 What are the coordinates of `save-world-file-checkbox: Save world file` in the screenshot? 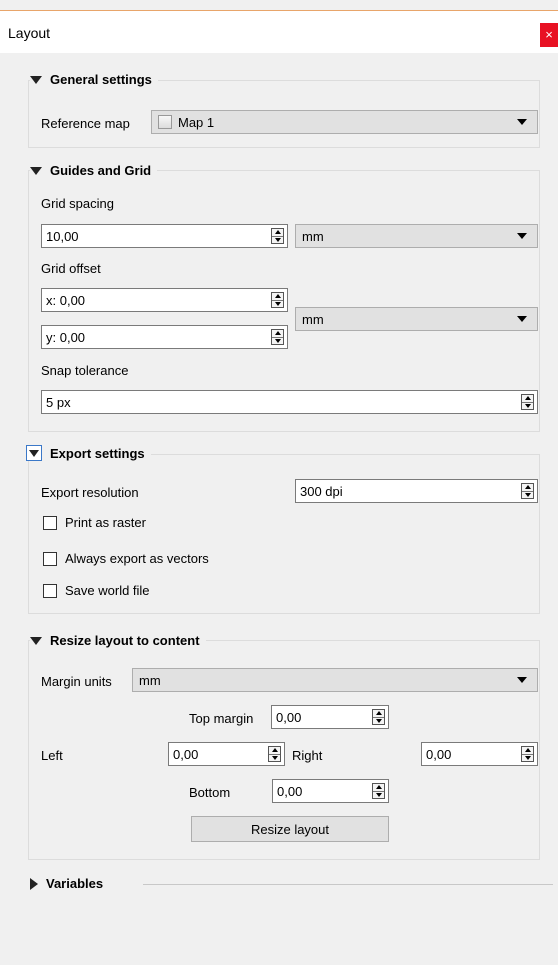 It's located at (96, 590).